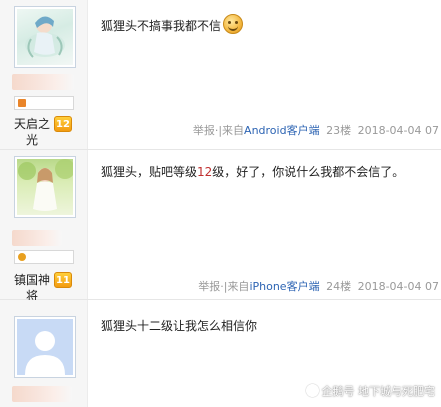 The height and width of the screenshot is (407, 441). I want to click on post-content: 狐狸头不搞事我都不信, so click(266, 24).